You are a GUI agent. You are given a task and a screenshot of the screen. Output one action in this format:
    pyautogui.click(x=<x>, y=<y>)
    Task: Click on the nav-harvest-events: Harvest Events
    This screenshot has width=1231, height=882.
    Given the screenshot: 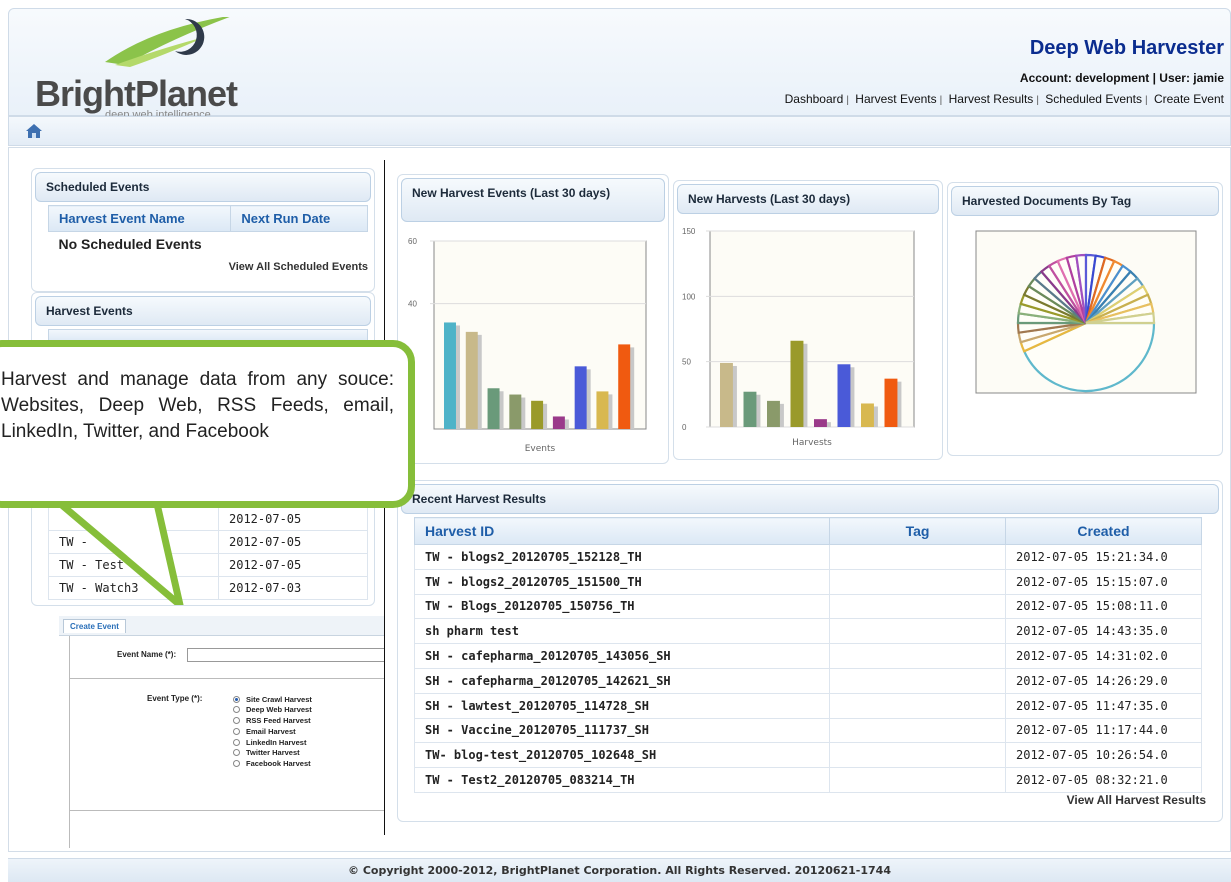 What is the action you would take?
    pyautogui.click(x=895, y=99)
    